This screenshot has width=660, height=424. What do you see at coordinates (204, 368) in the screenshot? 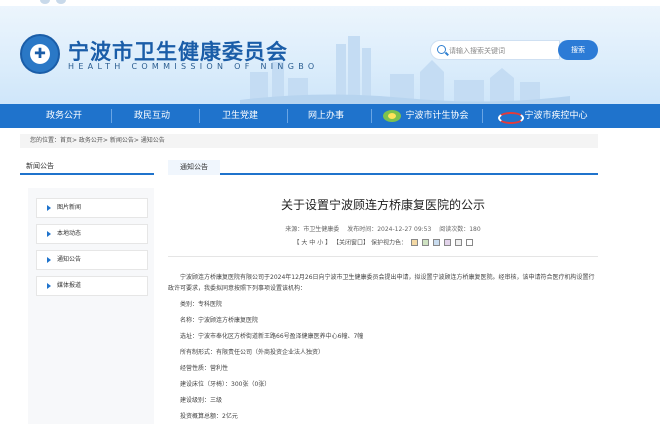
I see `article-field: 经营性质：营利性` at bounding box center [204, 368].